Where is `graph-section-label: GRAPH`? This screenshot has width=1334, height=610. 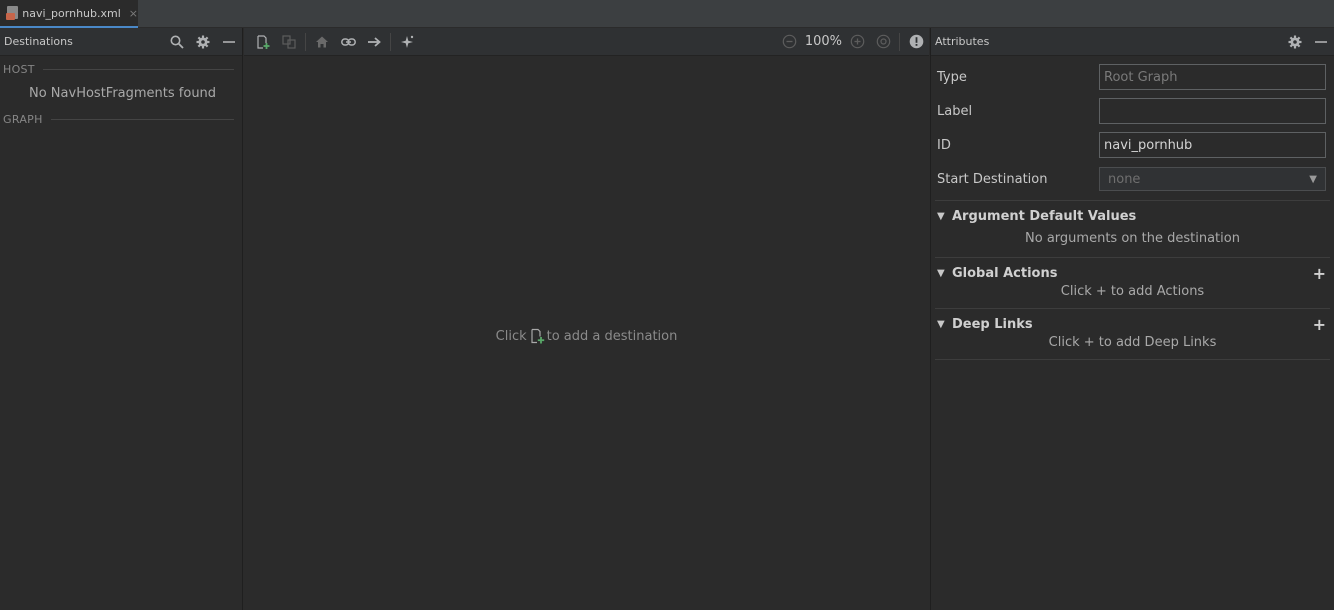
graph-section-label: GRAPH is located at coordinates (23, 119).